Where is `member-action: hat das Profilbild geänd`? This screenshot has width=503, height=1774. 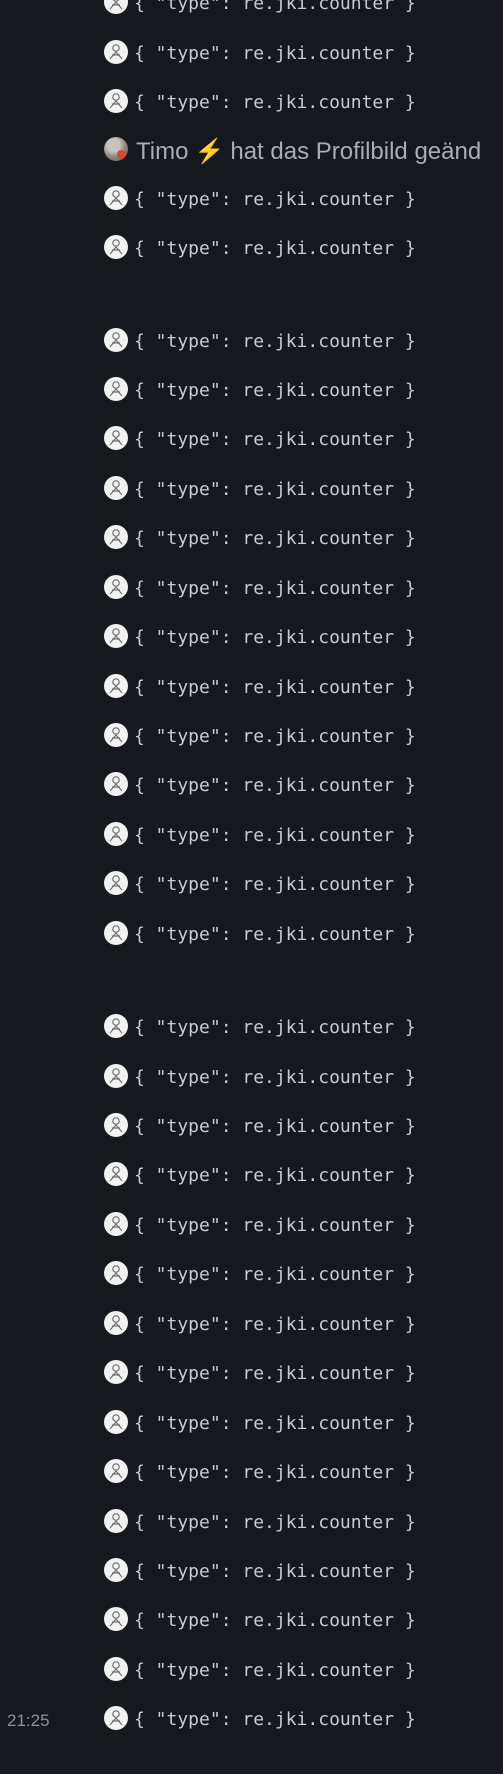
member-action: hat das Profilbild geänd is located at coordinates (356, 151).